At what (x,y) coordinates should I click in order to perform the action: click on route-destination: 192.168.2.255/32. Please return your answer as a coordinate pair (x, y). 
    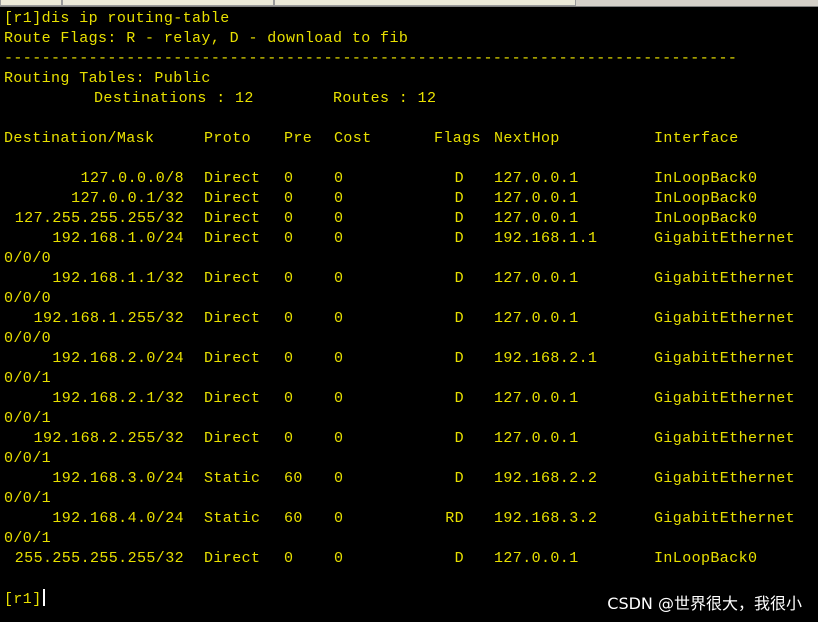
    Looking at the image, I should click on (108, 438).